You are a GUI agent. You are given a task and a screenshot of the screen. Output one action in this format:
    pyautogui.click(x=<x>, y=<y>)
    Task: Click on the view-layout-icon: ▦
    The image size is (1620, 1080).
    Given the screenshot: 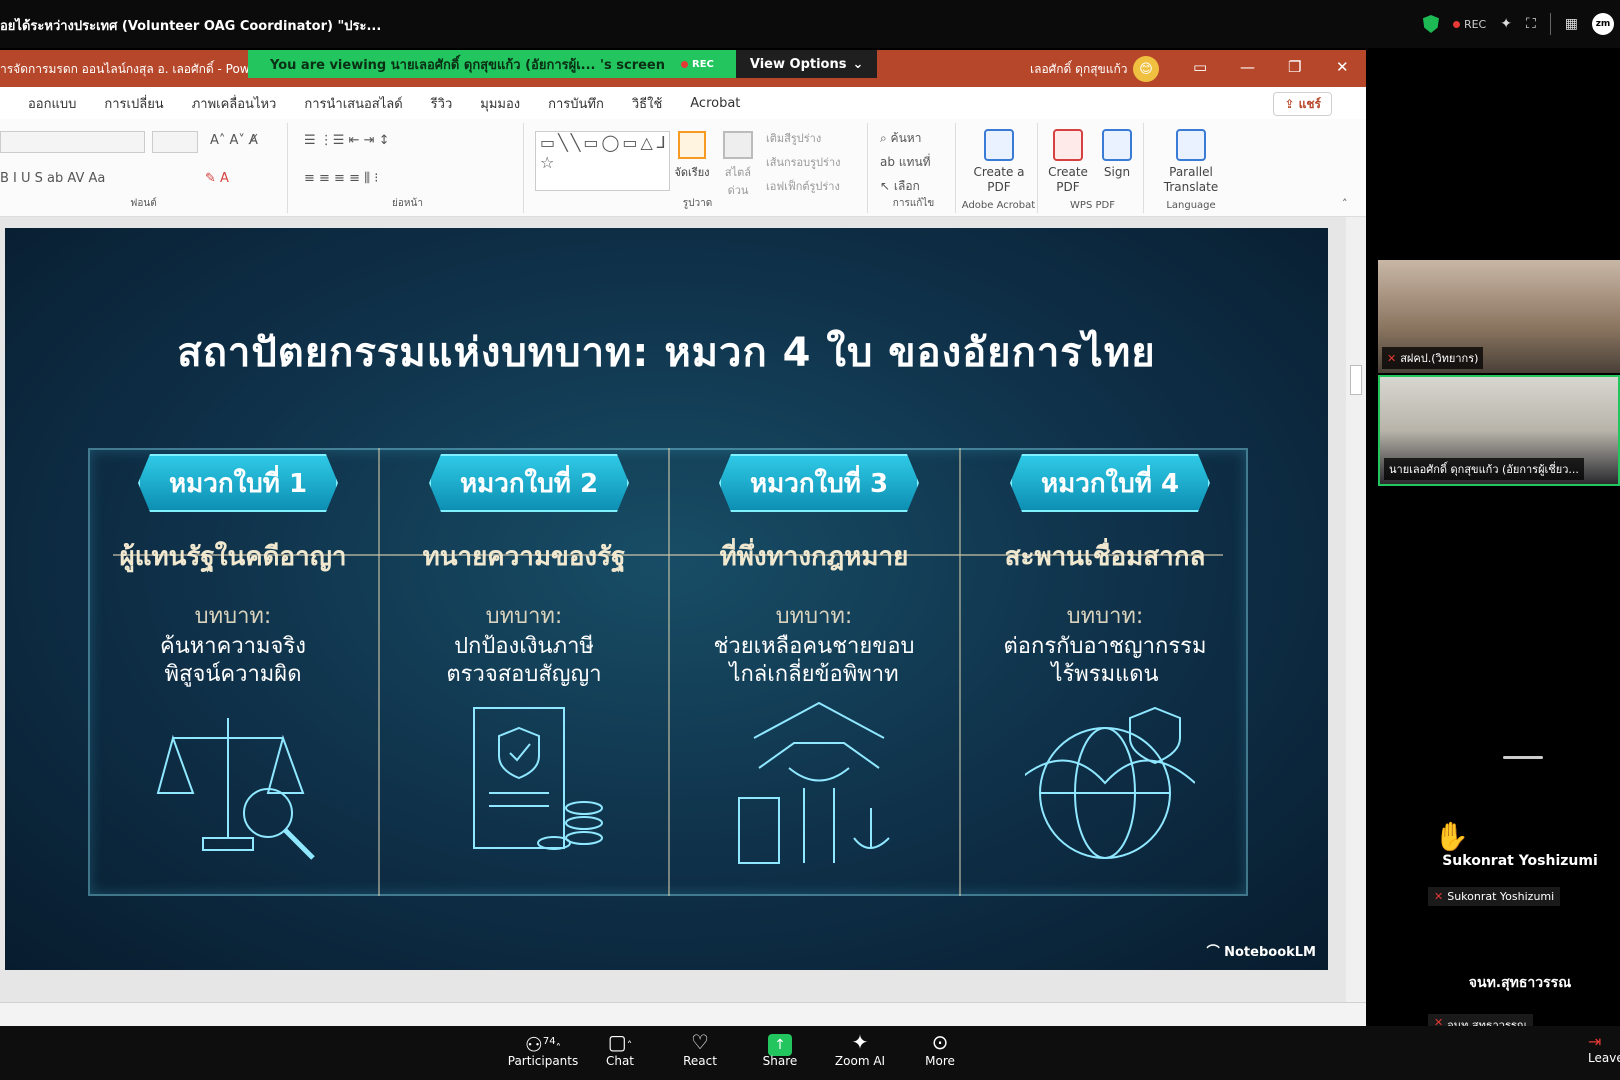 What is the action you would take?
    pyautogui.click(x=1571, y=24)
    